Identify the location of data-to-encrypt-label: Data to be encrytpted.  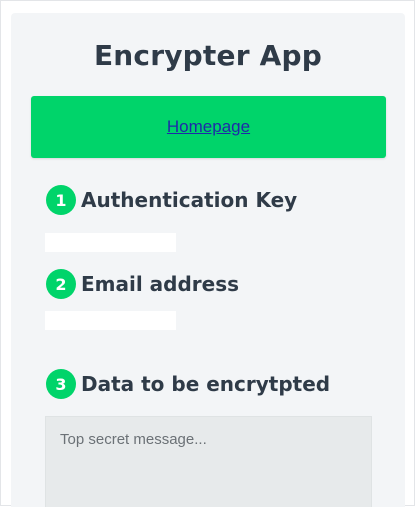
(206, 384).